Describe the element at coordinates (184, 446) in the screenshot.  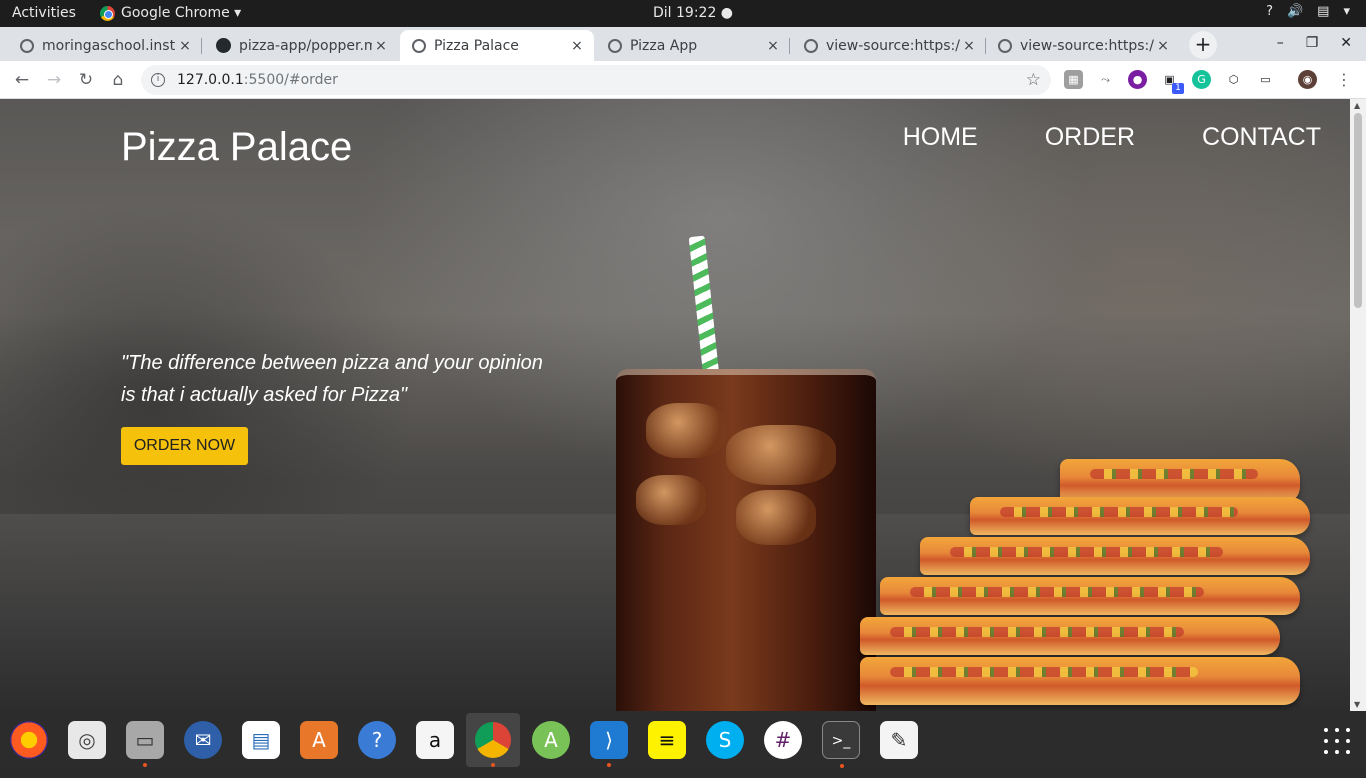
I see `order-now-button: ORDER NOW` at that location.